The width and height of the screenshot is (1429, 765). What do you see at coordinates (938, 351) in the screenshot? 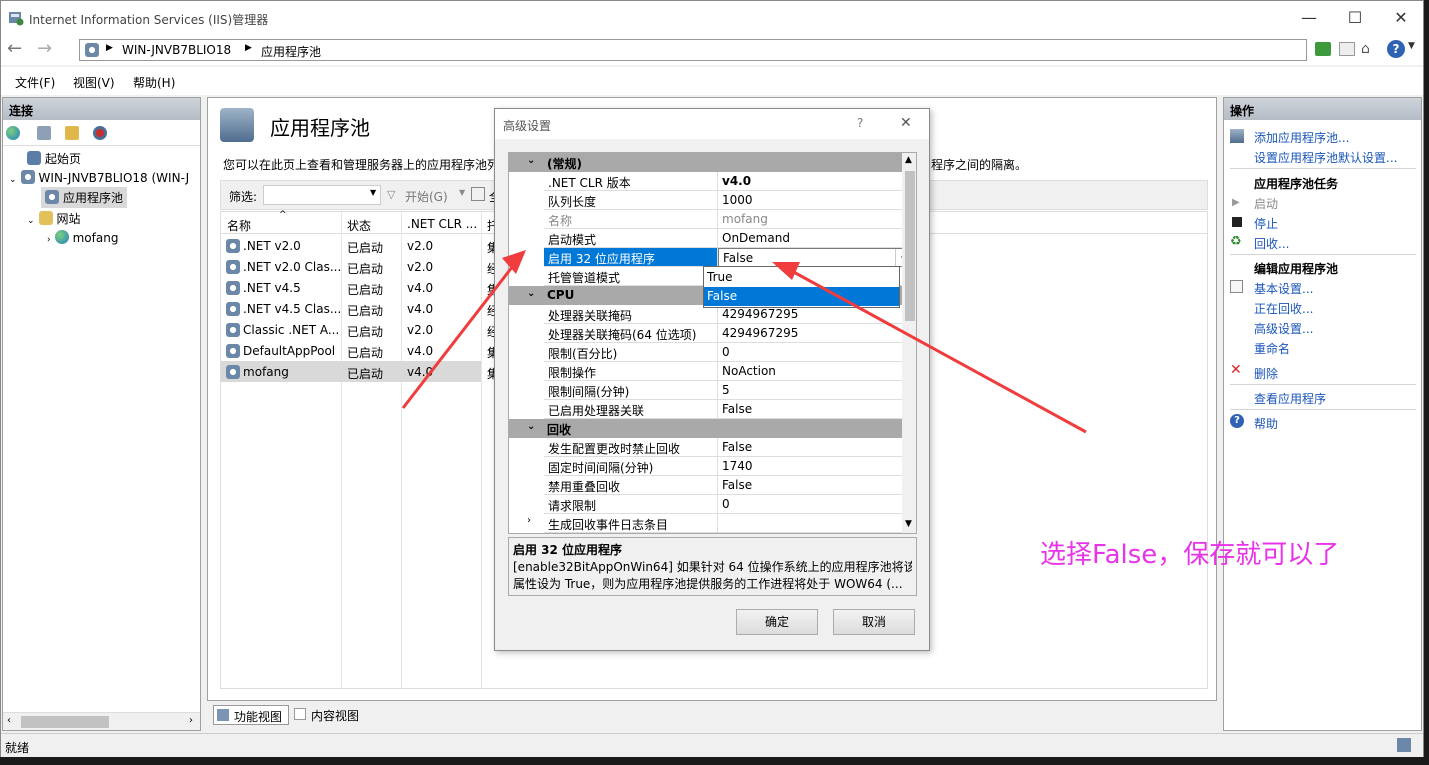
I see `annotation-arrow-right` at bounding box center [938, 351].